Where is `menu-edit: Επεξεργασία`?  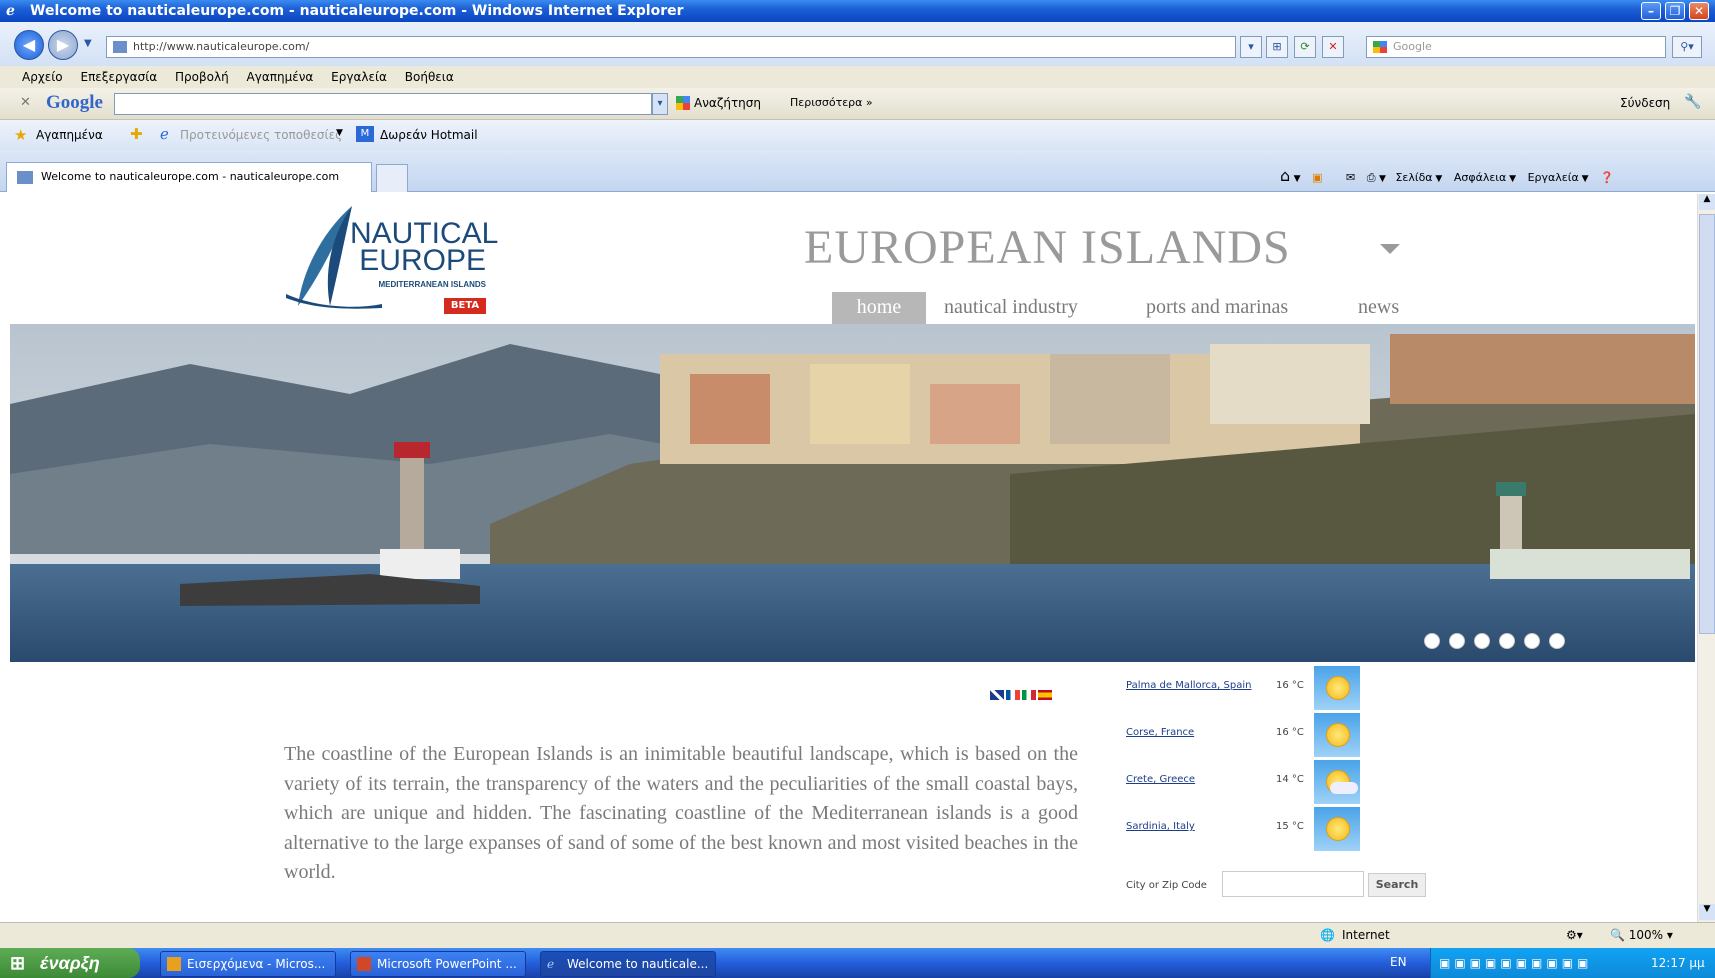
menu-edit: Επεξεργασία is located at coordinates (118, 77).